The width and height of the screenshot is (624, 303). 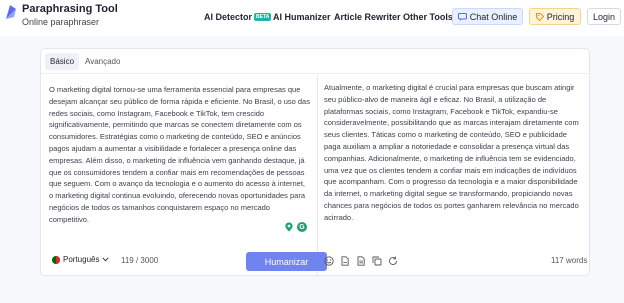 I want to click on chat-online-label: Chat Online, so click(x=493, y=16).